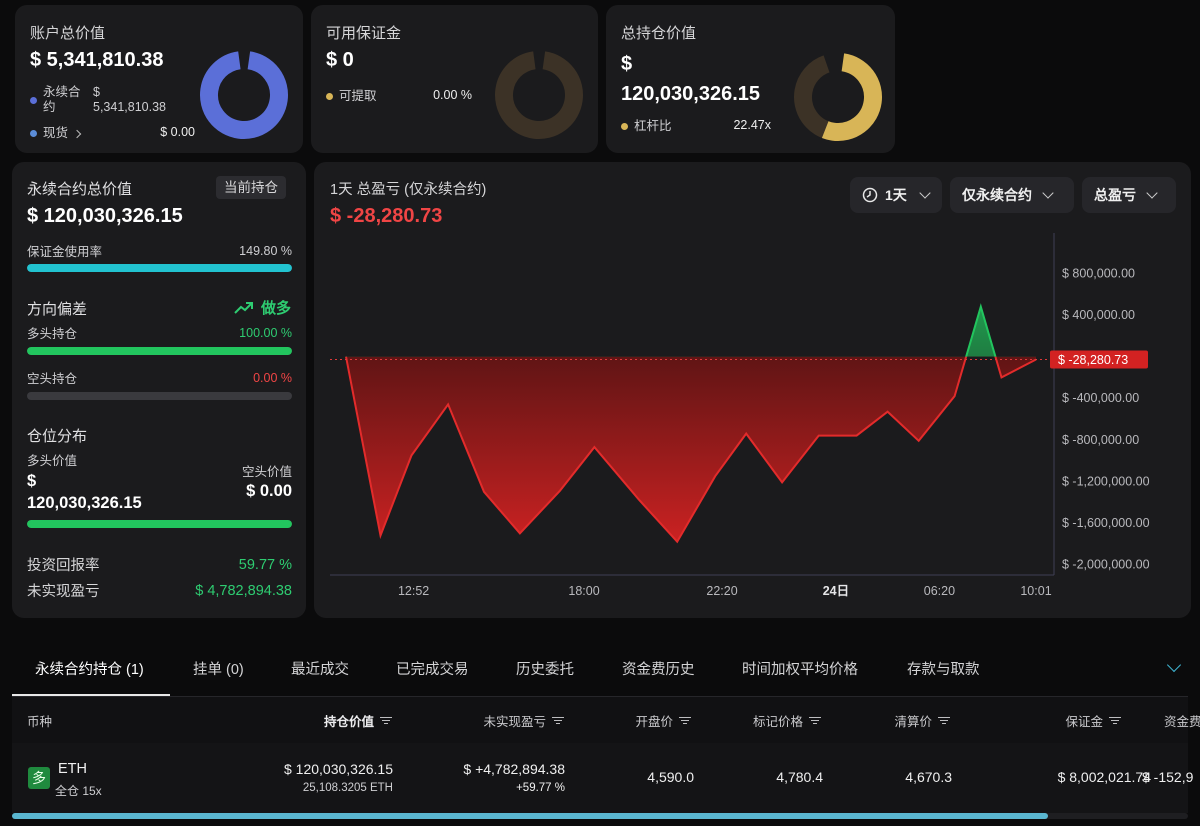 This screenshot has width=1200, height=826. What do you see at coordinates (52, 379) in the screenshot?
I see `short-position-label: 空头持仓` at bounding box center [52, 379].